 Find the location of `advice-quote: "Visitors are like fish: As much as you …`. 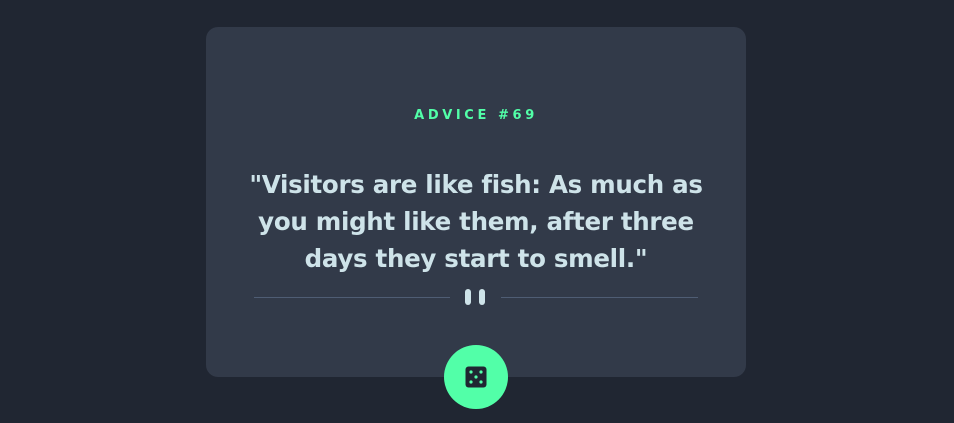

advice-quote: "Visitors are like fish: As much as you … is located at coordinates (476, 221).